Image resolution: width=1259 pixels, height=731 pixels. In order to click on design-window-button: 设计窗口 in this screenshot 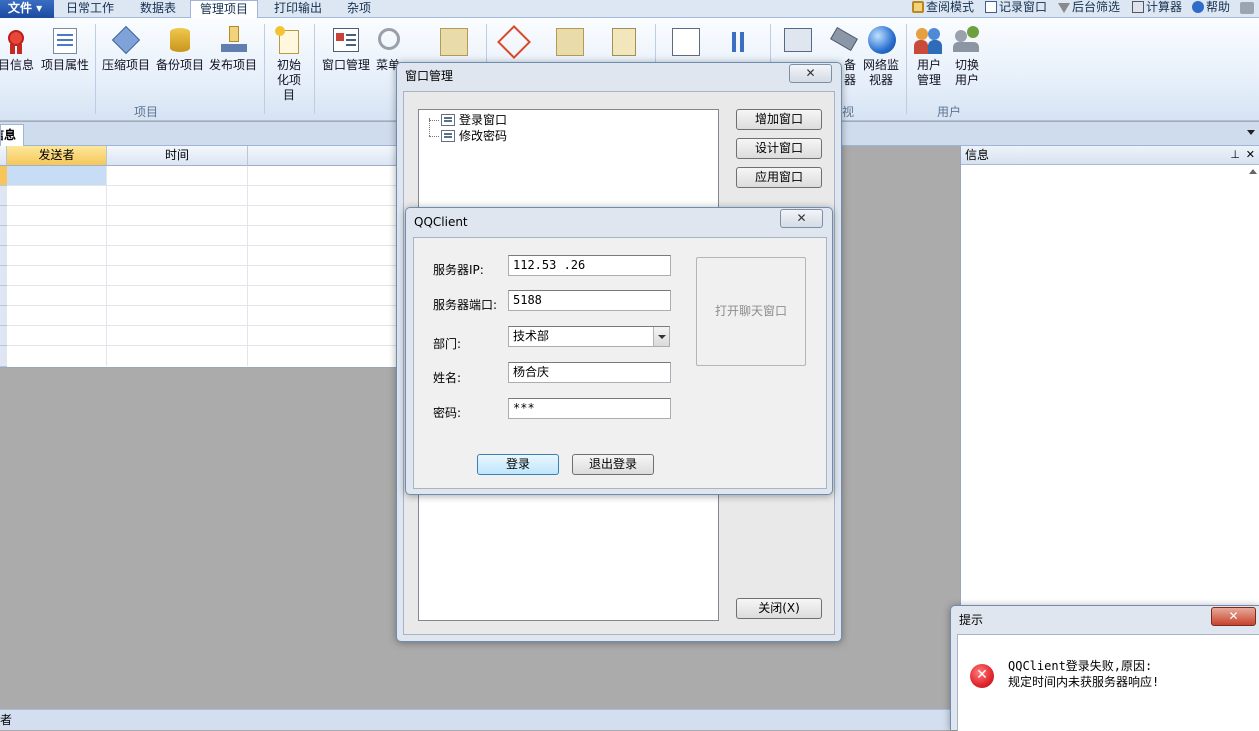, I will do `click(779, 148)`.